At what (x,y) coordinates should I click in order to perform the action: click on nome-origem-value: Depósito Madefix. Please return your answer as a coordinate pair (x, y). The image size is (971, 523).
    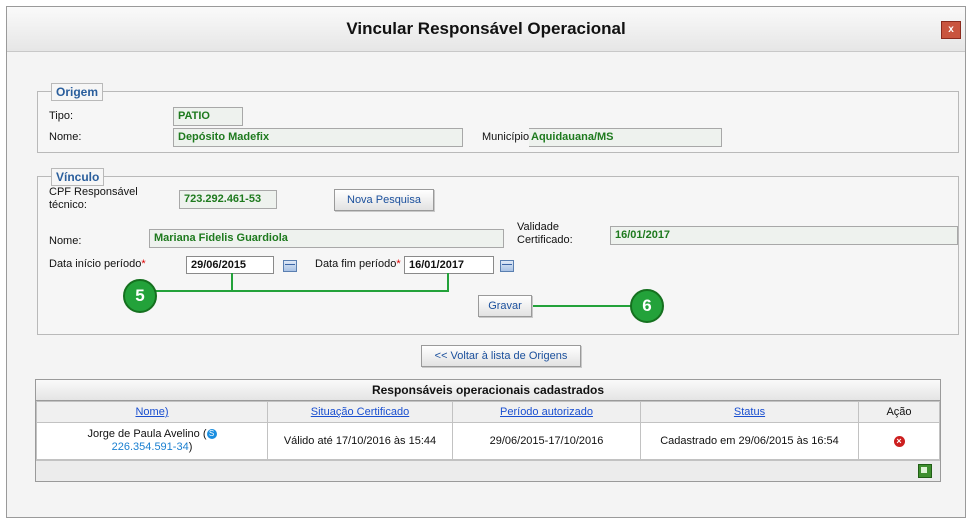
    Looking at the image, I should click on (318, 137).